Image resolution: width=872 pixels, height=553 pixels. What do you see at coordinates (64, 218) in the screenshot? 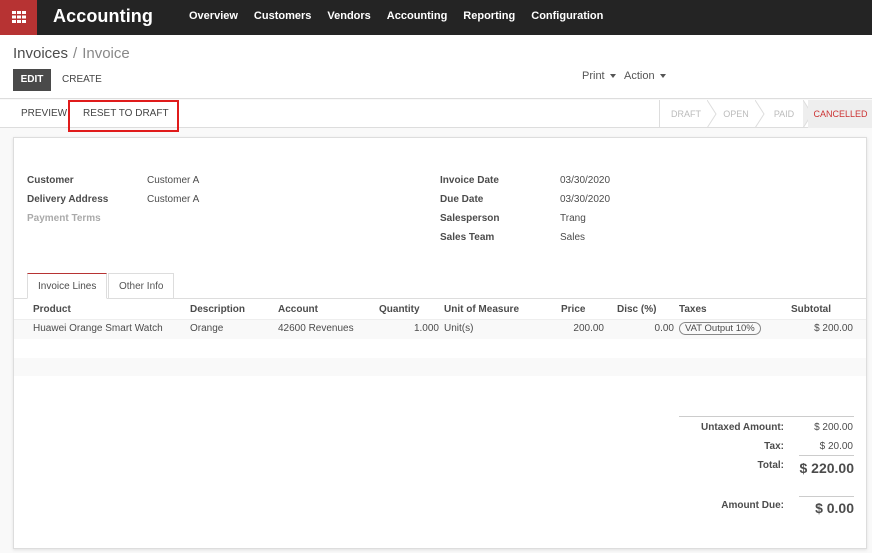
I see `payment-terms-label: Payment Terms` at bounding box center [64, 218].